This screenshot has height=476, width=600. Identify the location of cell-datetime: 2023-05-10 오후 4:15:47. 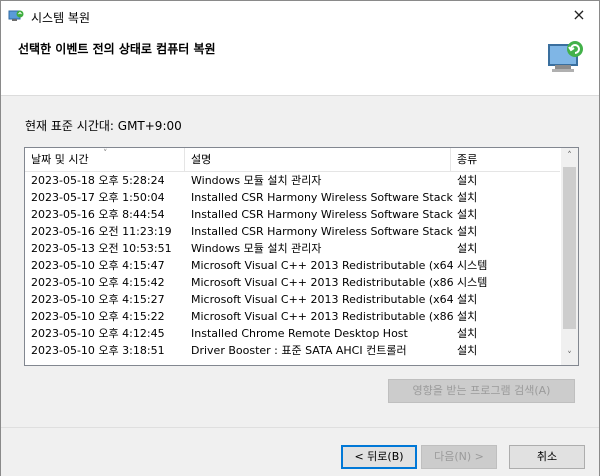
(98, 265).